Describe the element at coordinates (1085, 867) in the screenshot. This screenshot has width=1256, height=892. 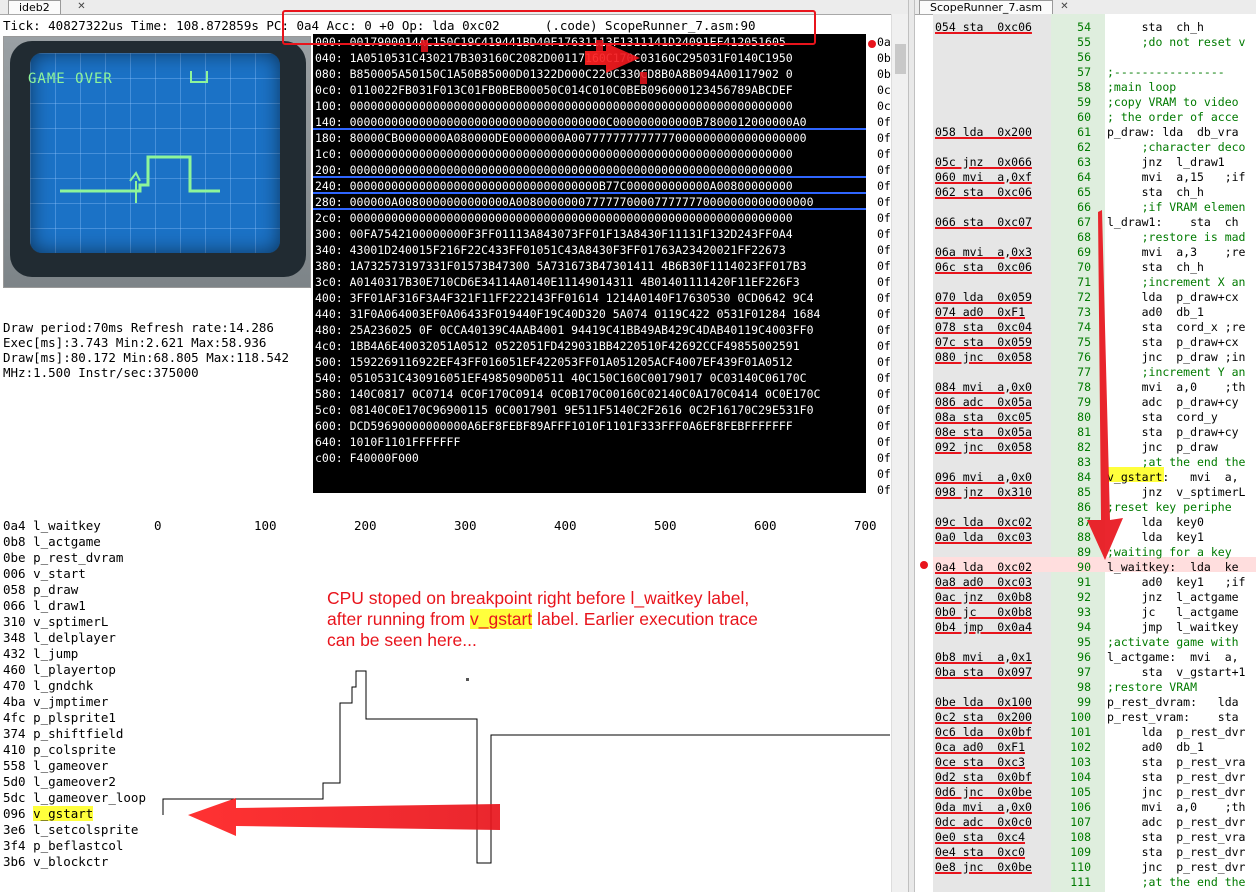
I see `source-line: 0e8 jnc 0x0be 110 jnc p_rest_dvr` at that location.